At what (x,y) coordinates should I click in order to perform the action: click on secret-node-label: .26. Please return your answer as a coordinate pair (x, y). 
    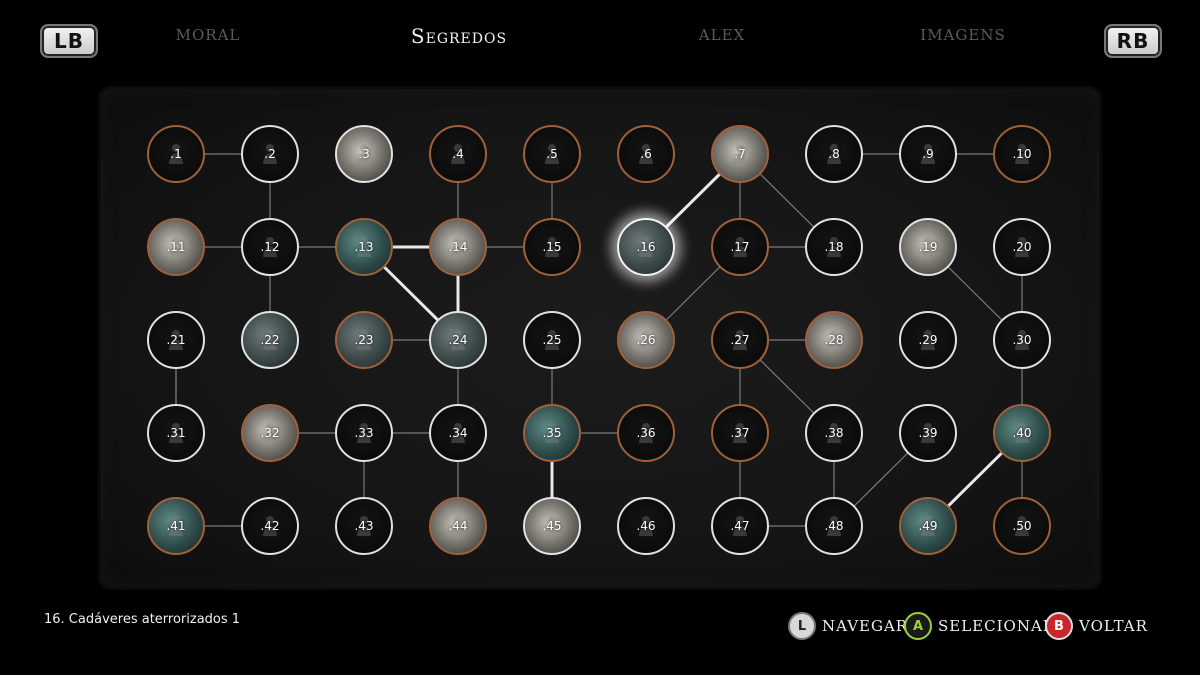
    Looking at the image, I should click on (646, 340).